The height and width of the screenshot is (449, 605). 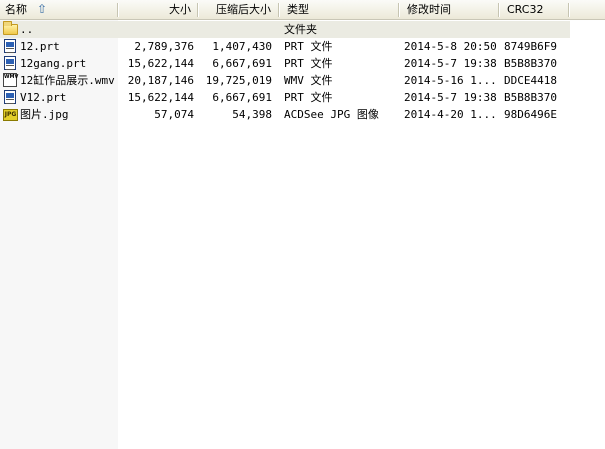 What do you see at coordinates (340, 9) in the screenshot?
I see `column-header-type: 类型` at bounding box center [340, 9].